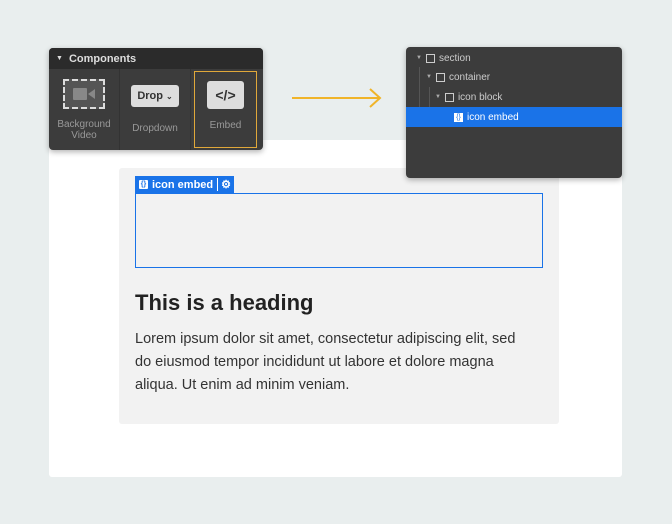 Image resolution: width=672 pixels, height=524 pixels. What do you see at coordinates (59, 58) in the screenshot?
I see `caret-down-icon: ▼` at bounding box center [59, 58].